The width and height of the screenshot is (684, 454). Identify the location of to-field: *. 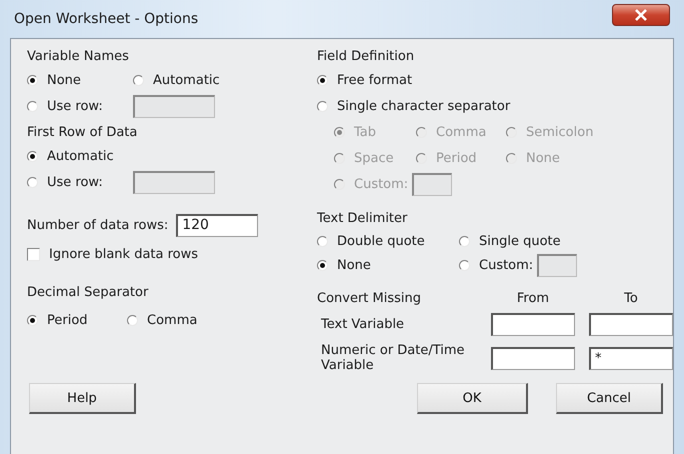
(631, 358).